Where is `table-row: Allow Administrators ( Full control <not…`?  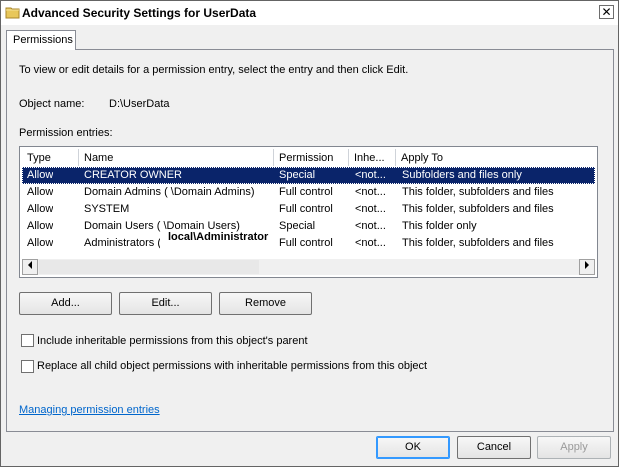 table-row: Allow Administrators ( Full control <not… is located at coordinates (308, 241).